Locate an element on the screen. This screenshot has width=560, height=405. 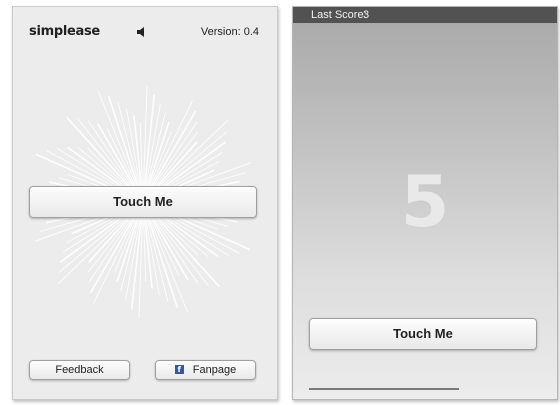
feedback-label: Feedback is located at coordinates (79, 370).